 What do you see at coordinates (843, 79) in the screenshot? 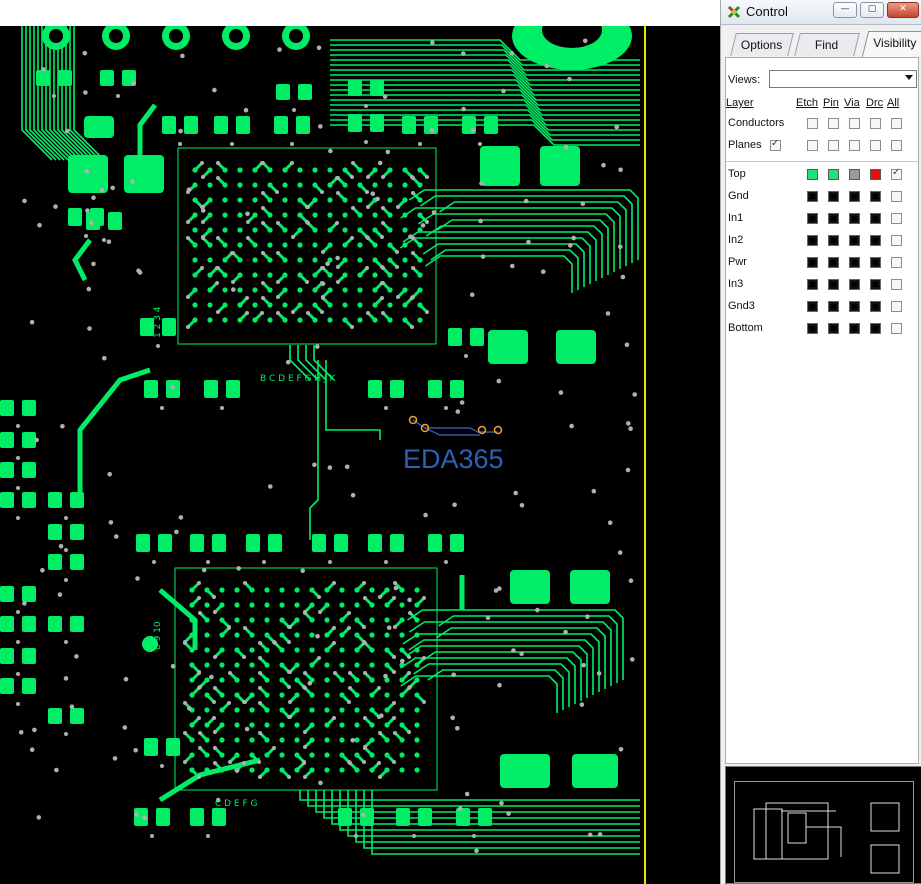
I see `views-dropdown` at bounding box center [843, 79].